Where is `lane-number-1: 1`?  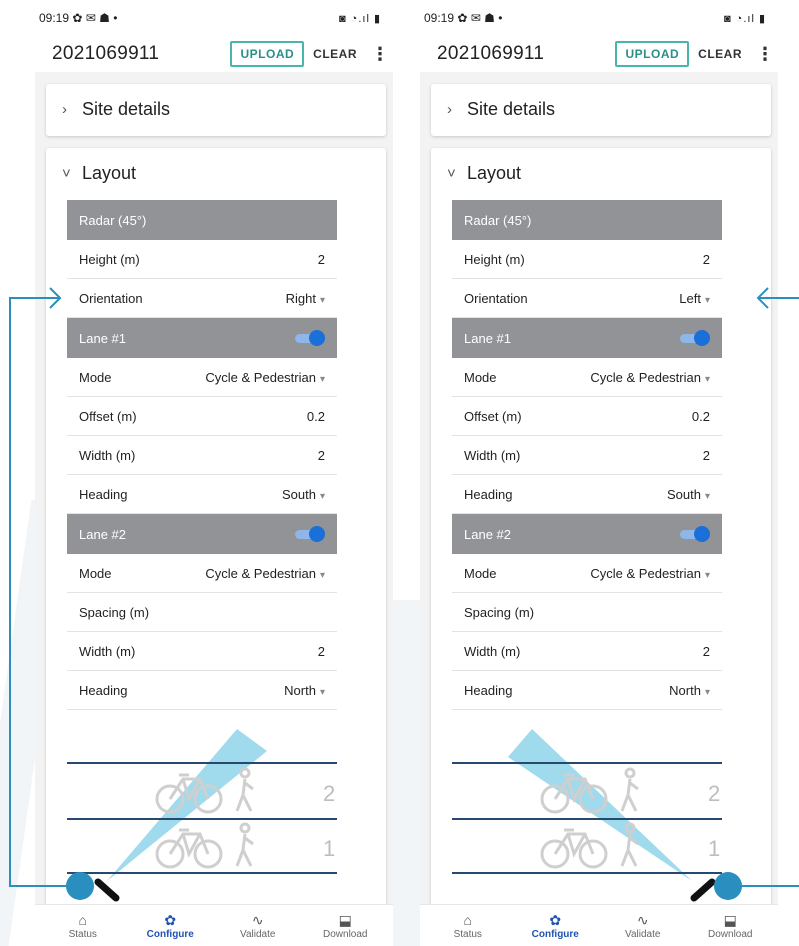
lane-number-1: 1 is located at coordinates (329, 848).